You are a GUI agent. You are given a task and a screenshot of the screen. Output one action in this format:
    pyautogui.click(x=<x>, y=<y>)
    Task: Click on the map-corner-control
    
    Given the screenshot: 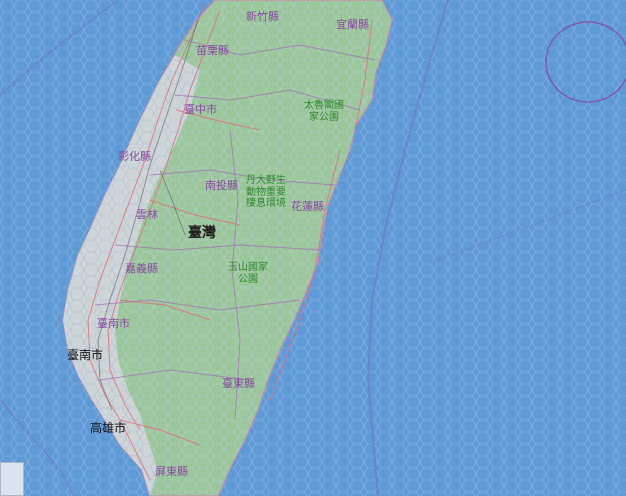 What is the action you would take?
    pyautogui.click(x=12, y=479)
    